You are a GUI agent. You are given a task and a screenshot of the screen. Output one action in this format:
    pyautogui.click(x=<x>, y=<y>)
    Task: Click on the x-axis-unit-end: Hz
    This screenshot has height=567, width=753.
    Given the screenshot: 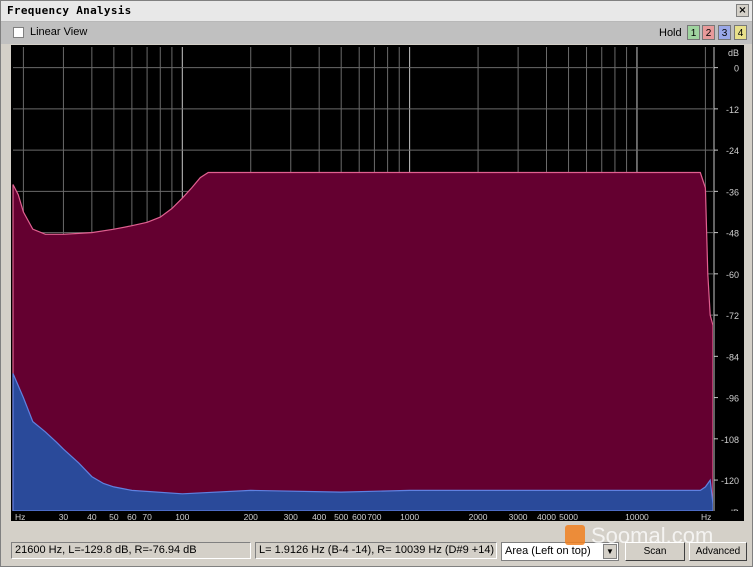 What is the action you would take?
    pyautogui.click(x=706, y=516)
    